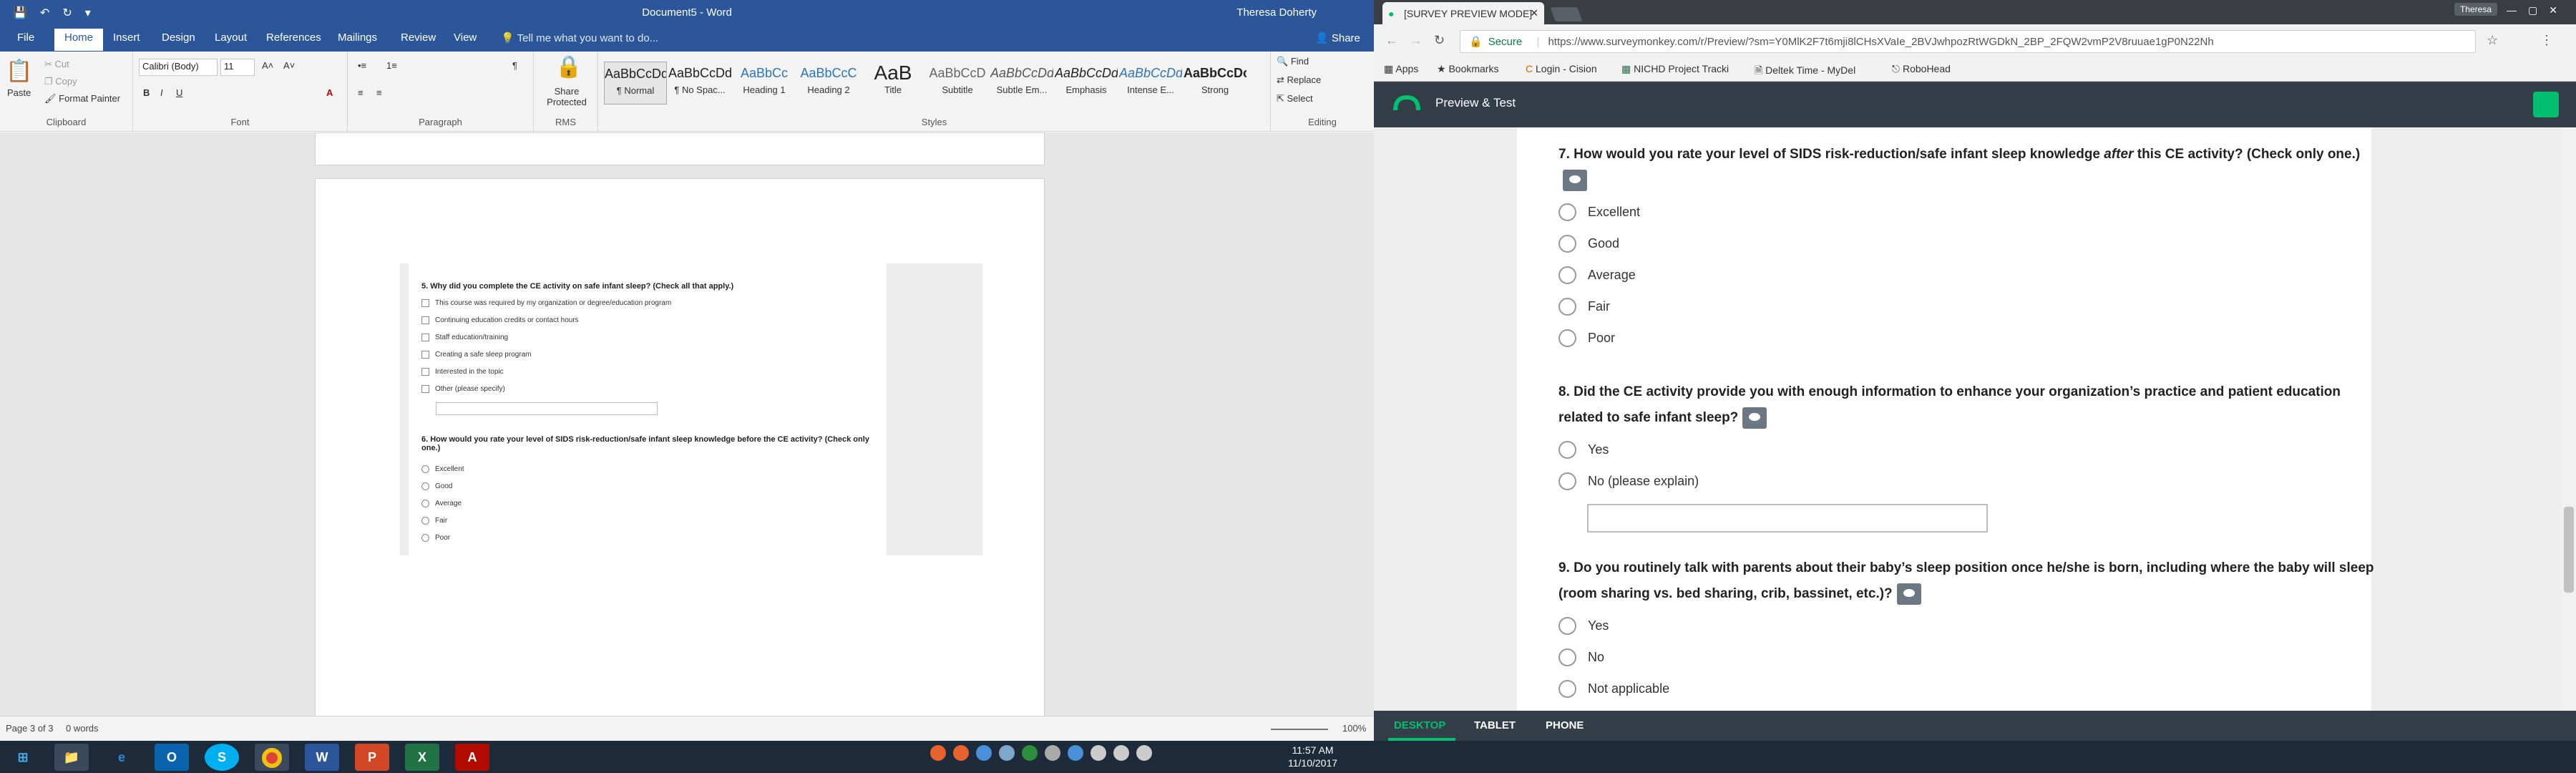 The image size is (2576, 773). I want to click on device-tablet: TABLET, so click(1495, 725).